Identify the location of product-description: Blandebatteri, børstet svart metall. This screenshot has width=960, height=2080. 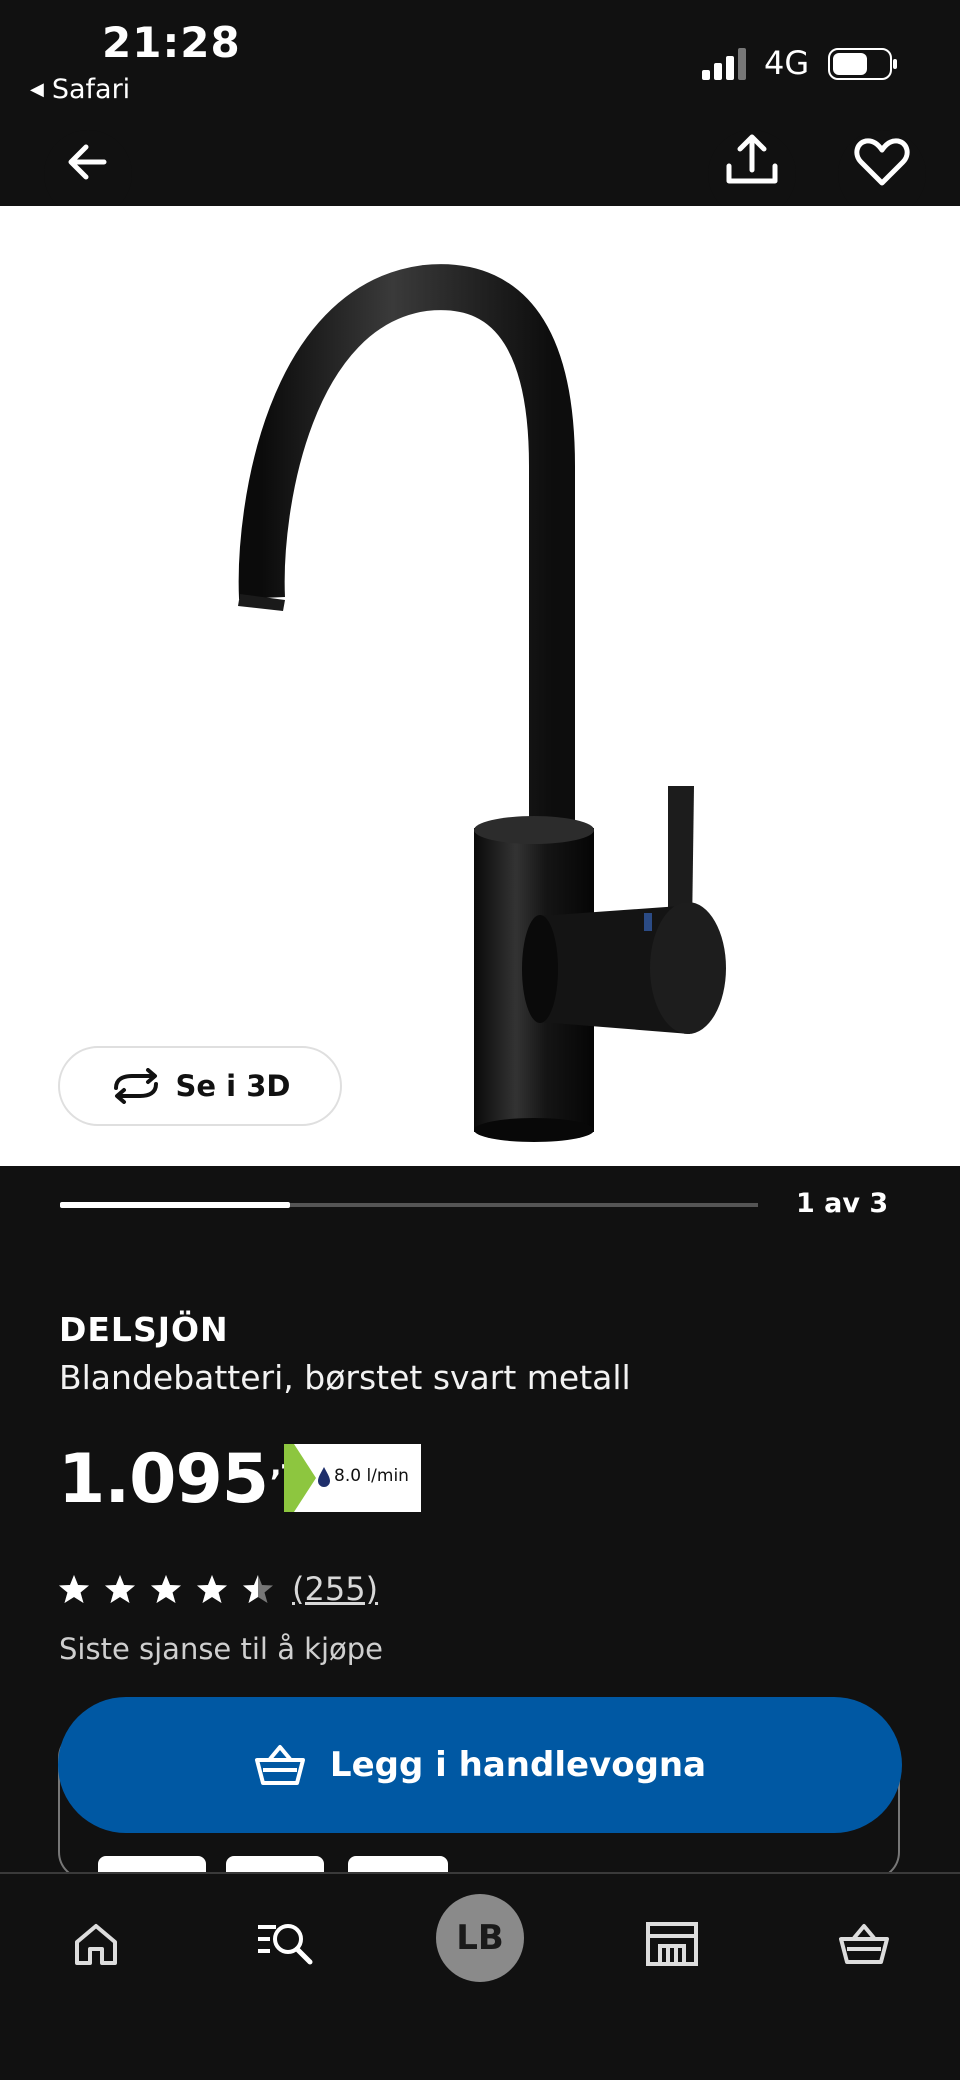
(345, 1377).